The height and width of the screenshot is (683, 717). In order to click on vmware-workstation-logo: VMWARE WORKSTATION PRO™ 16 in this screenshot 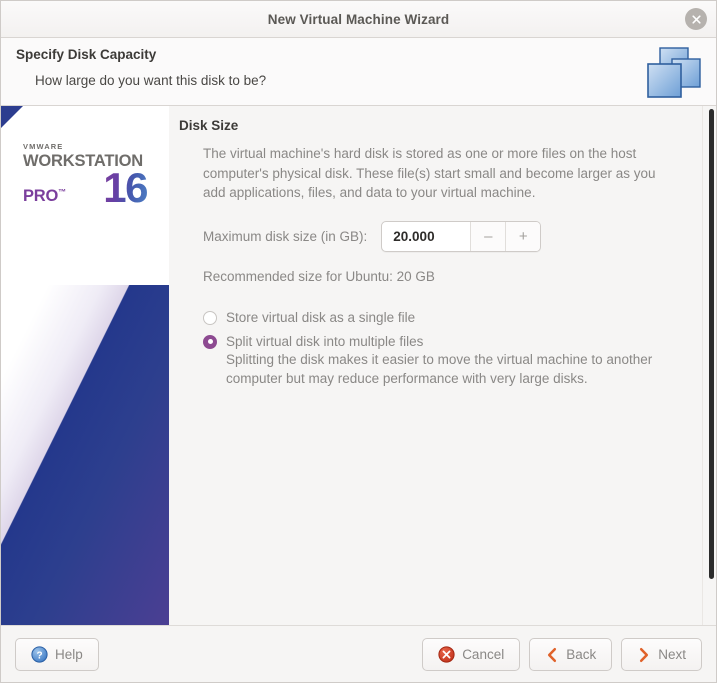, I will do `click(88, 177)`.